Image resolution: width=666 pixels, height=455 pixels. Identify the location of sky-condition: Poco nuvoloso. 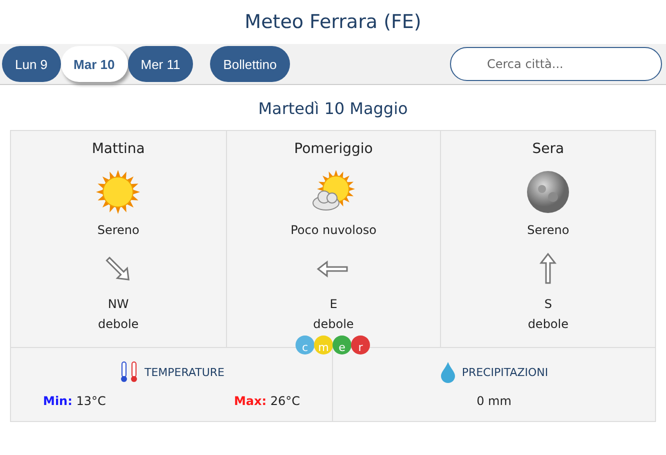
(333, 230).